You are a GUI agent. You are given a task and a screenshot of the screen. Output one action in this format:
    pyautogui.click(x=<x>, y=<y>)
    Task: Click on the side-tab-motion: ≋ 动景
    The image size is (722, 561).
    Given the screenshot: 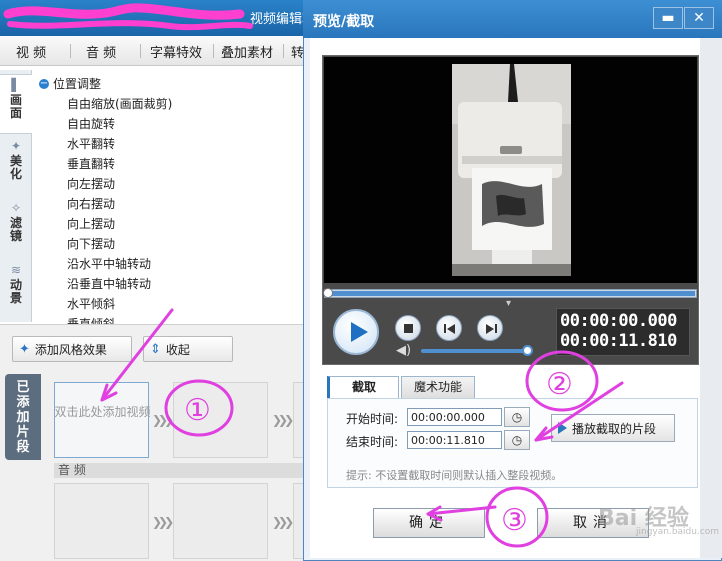 What is the action you would take?
    pyautogui.click(x=16, y=290)
    